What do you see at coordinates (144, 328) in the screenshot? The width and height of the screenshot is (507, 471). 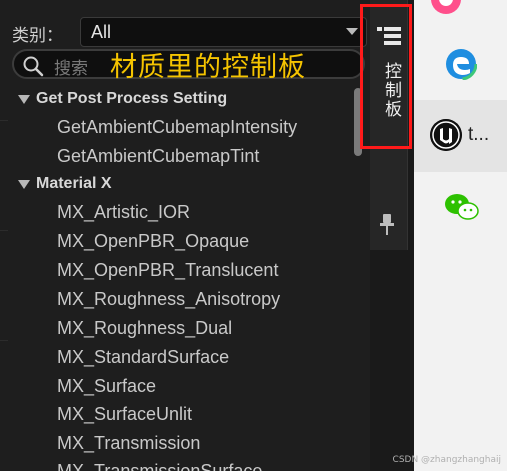 I see `tree-item: MX_Roughness_Dual` at bounding box center [144, 328].